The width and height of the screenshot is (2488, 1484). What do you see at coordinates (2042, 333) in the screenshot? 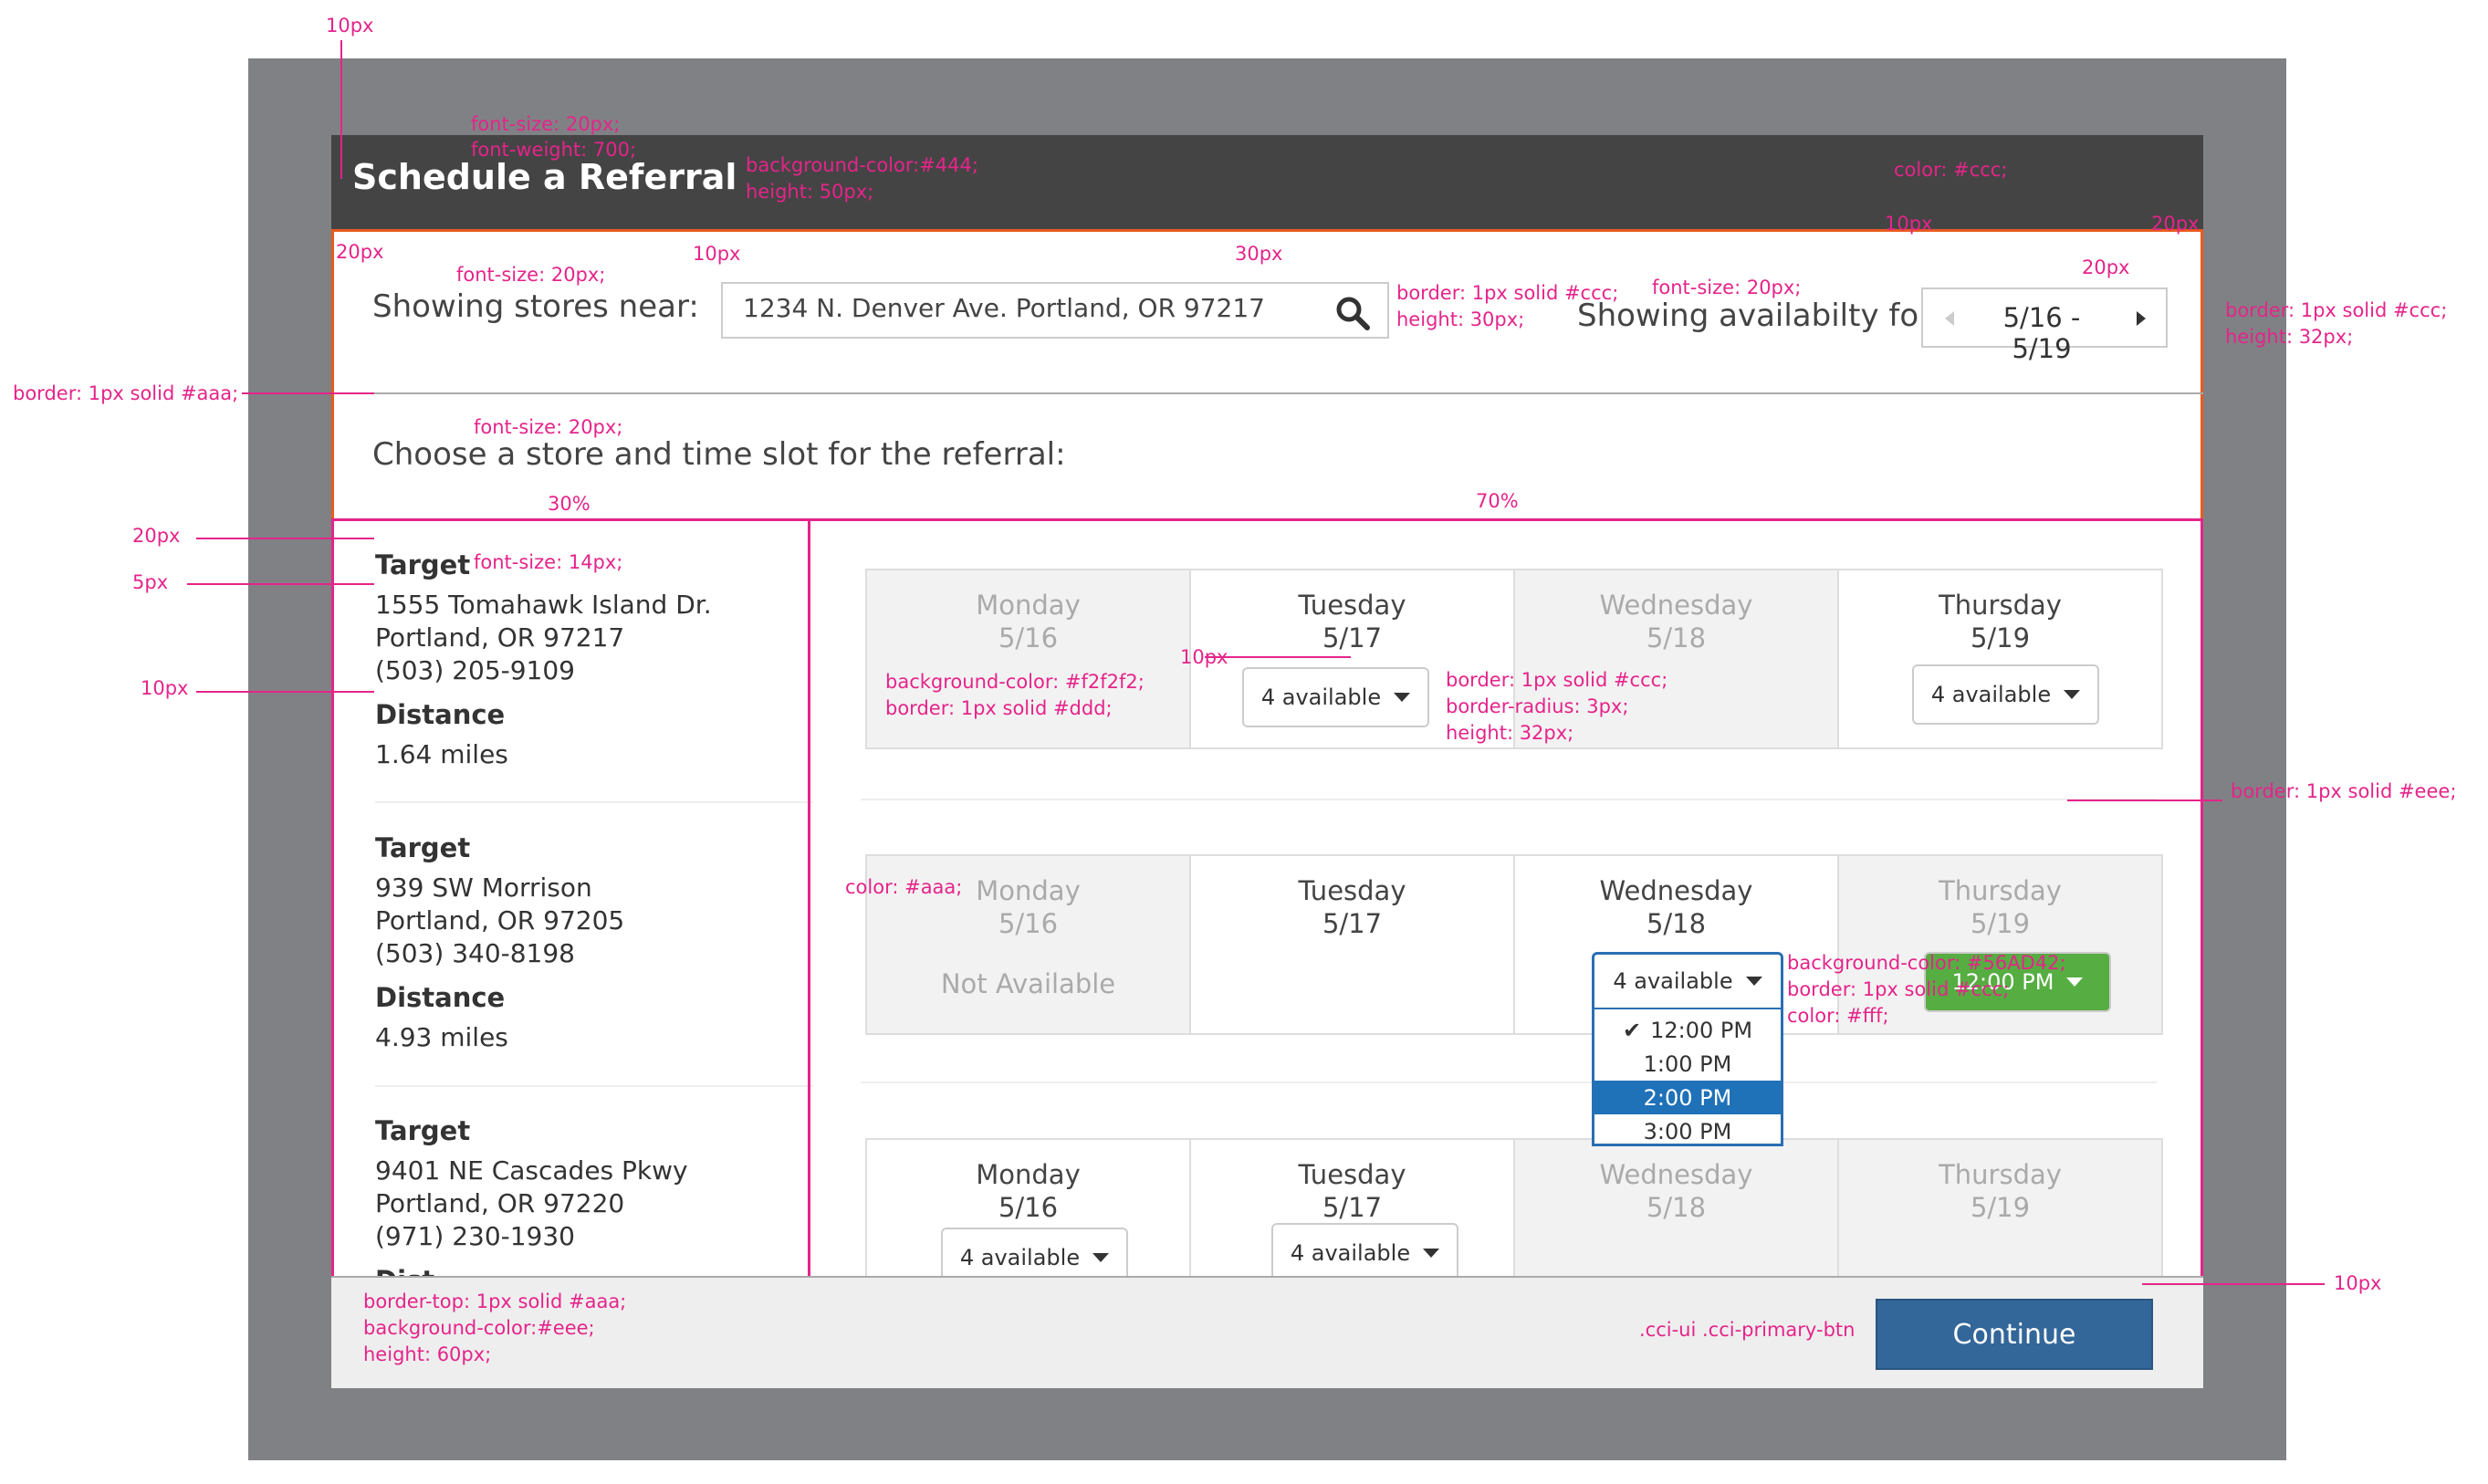
I see `week-range: 5/16 - 5/19` at bounding box center [2042, 333].